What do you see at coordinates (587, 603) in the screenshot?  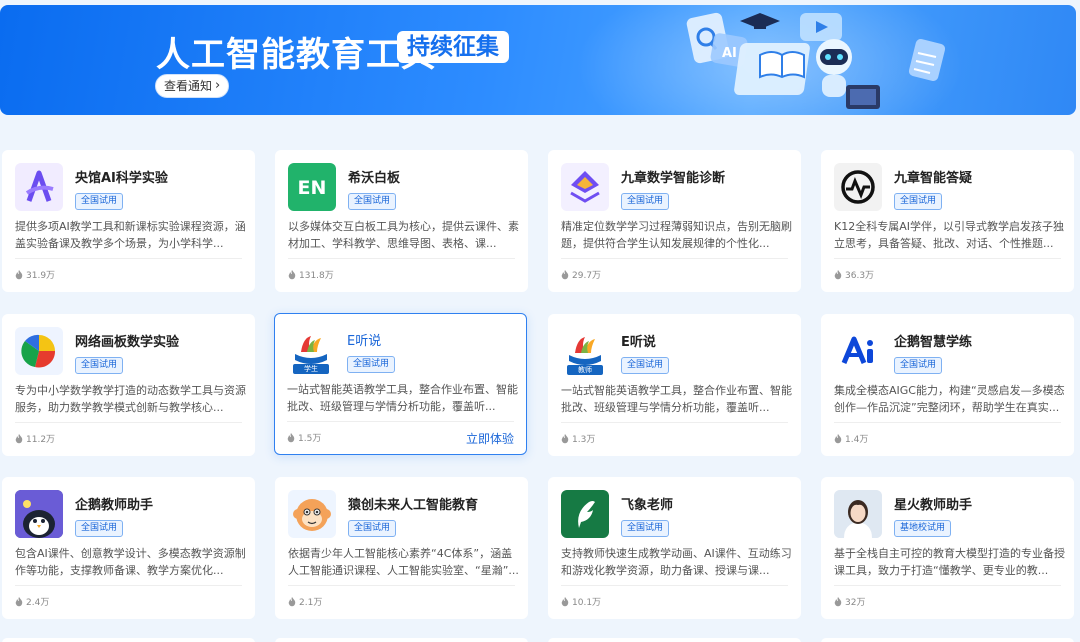 I see `heat-value: 10.1万` at bounding box center [587, 603].